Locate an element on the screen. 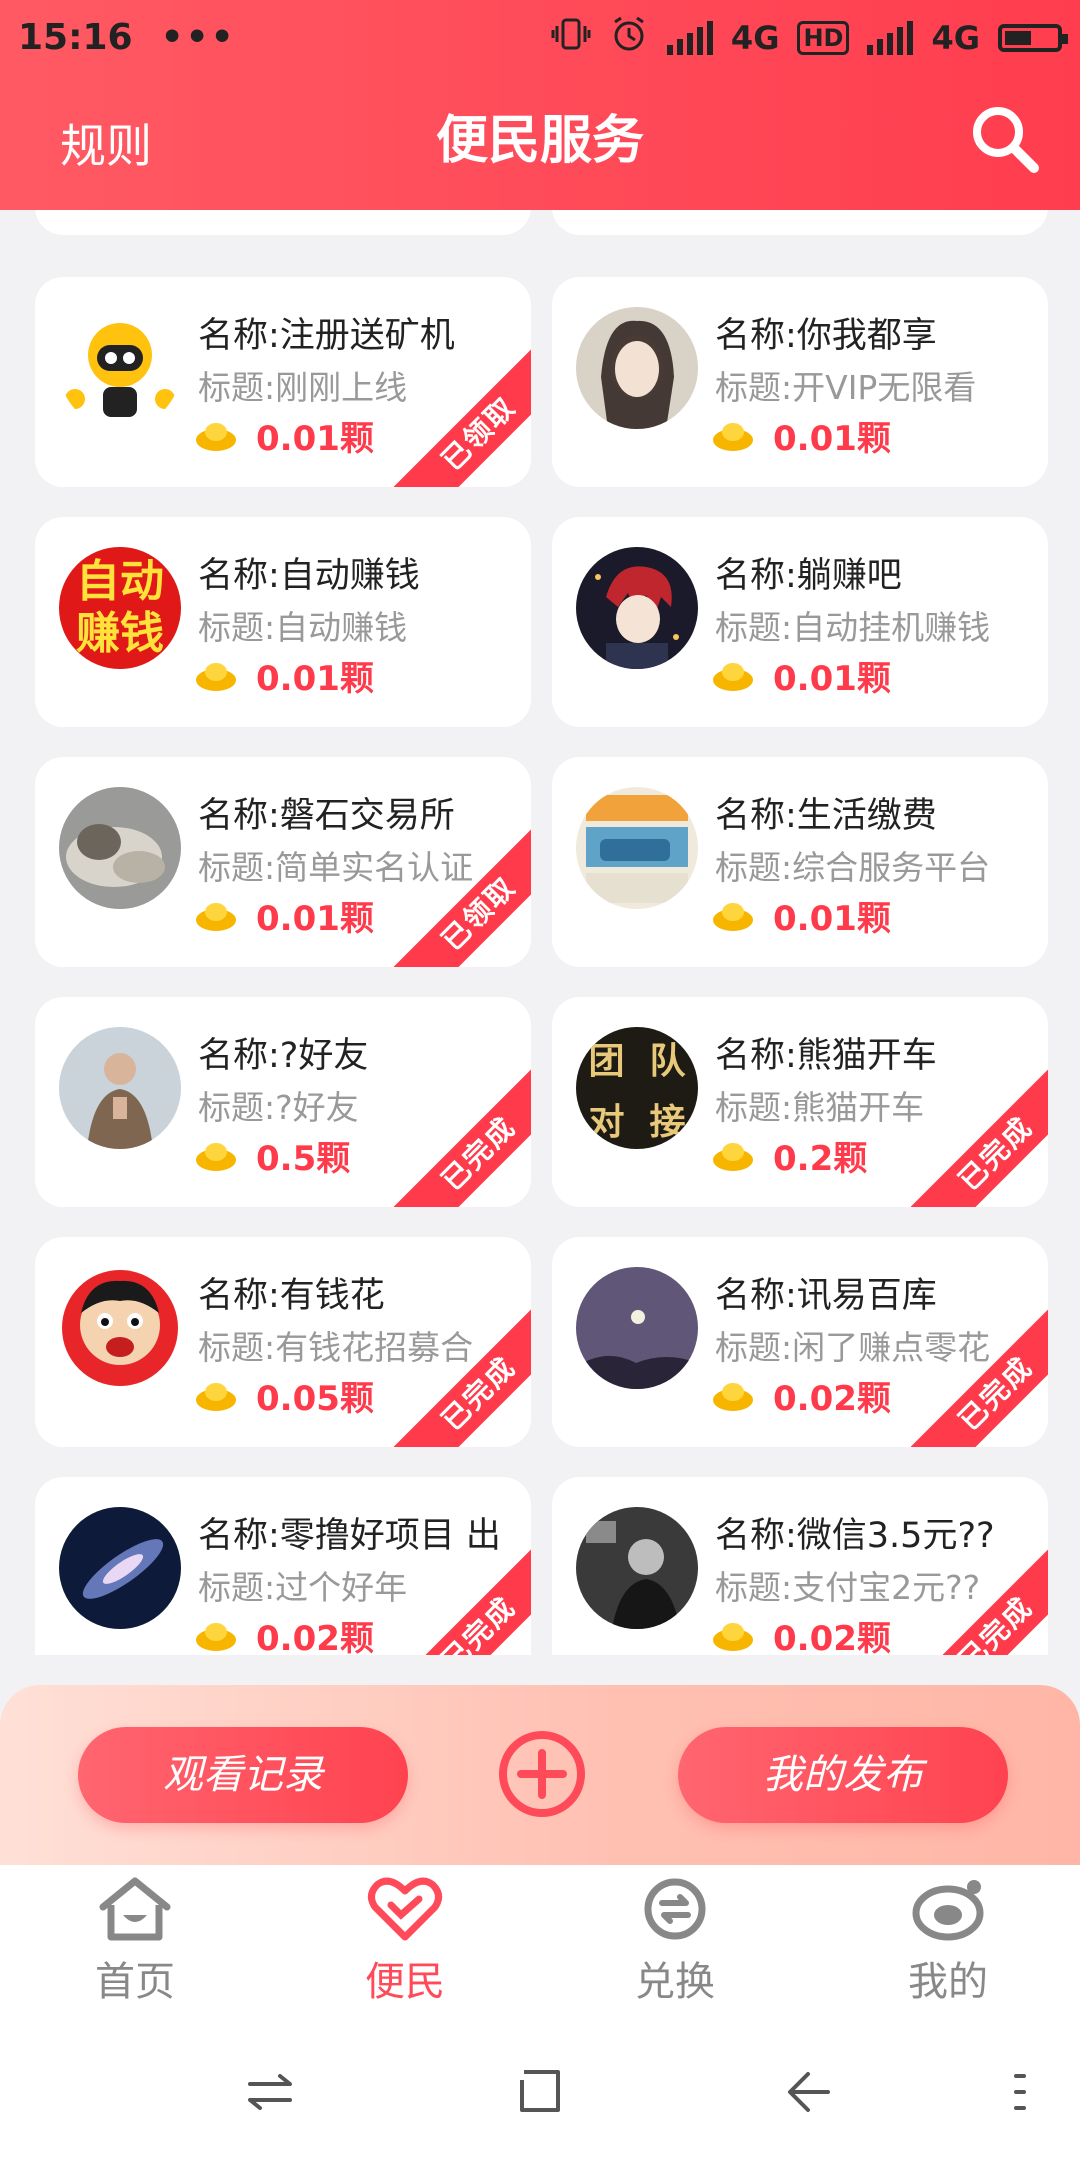 This screenshot has height=2160, width=1080. back-icon is located at coordinates (810, 2092).